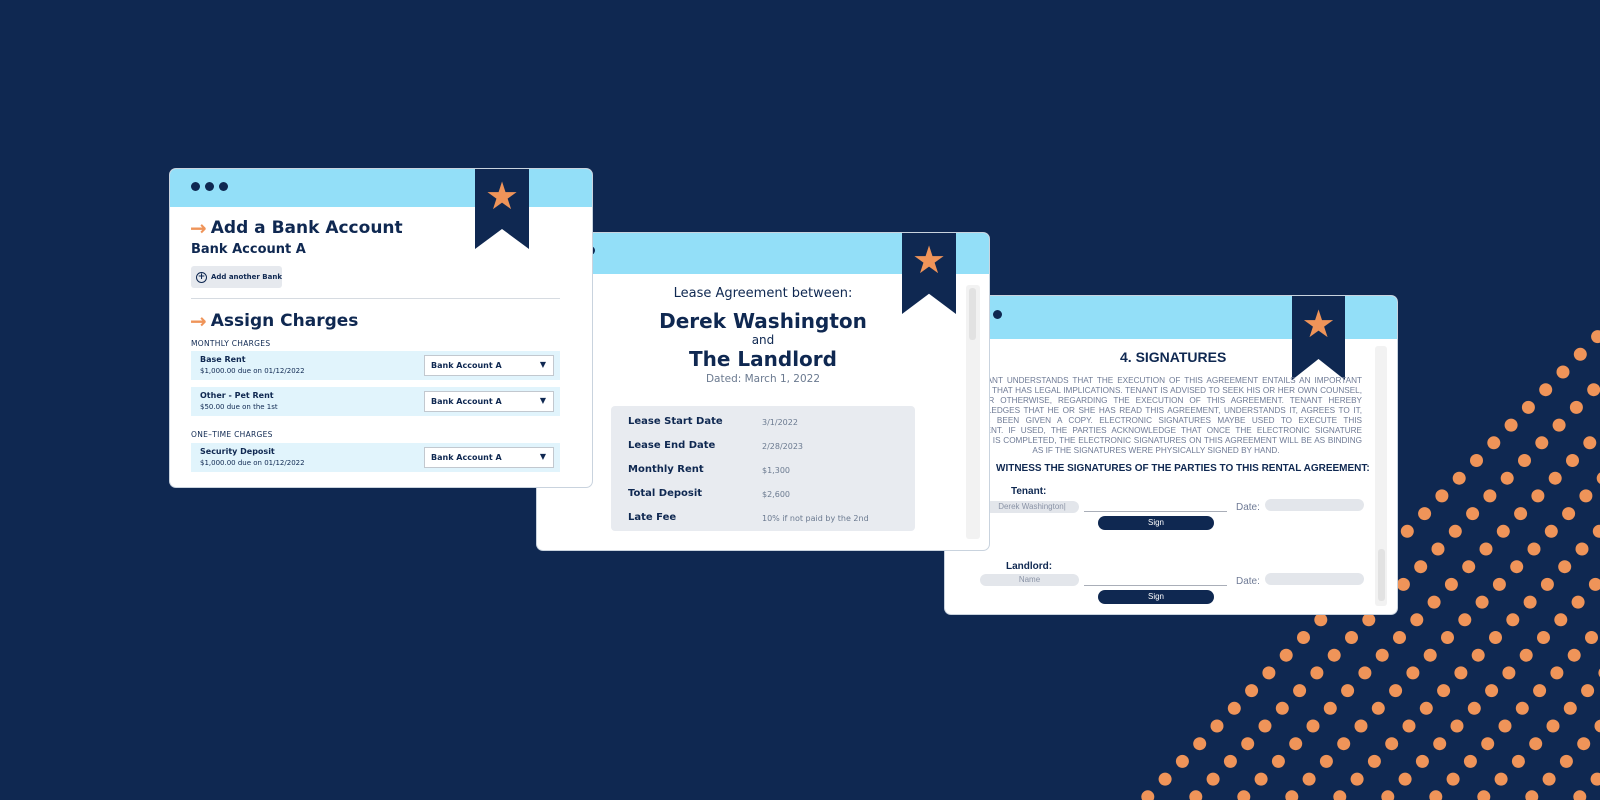 The height and width of the screenshot is (800, 1600). Describe the element at coordinates (763, 359) in the screenshot. I see `party-landlord: The Landlord` at that location.